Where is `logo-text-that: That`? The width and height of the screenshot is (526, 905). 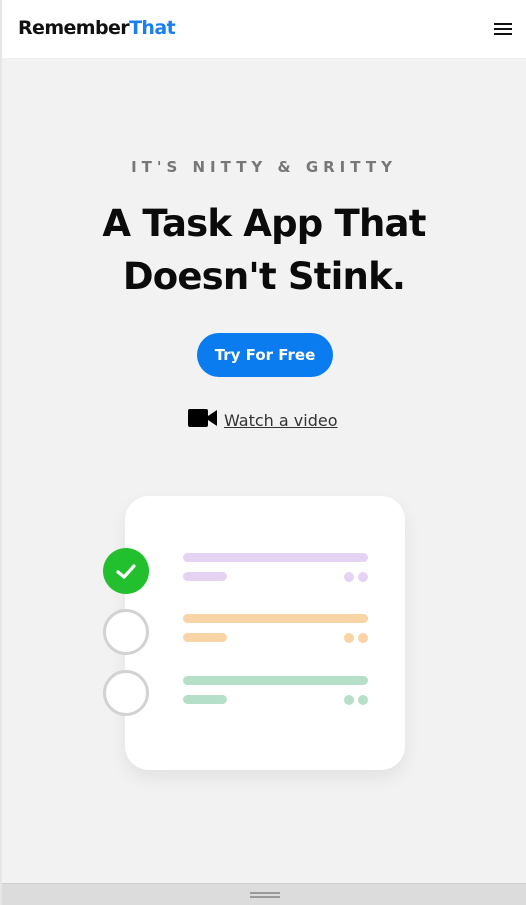
logo-text-that: That is located at coordinates (152, 28).